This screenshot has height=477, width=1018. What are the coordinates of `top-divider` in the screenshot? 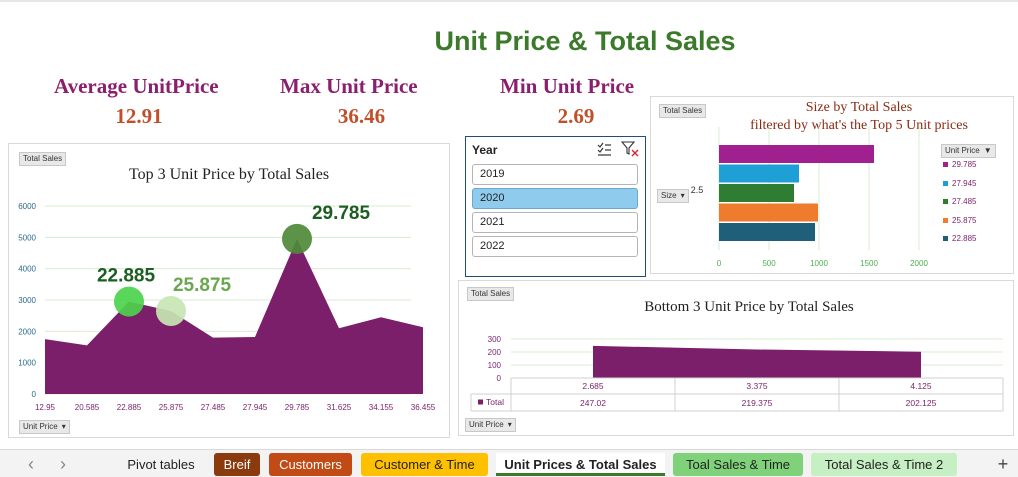 It's located at (509, 1).